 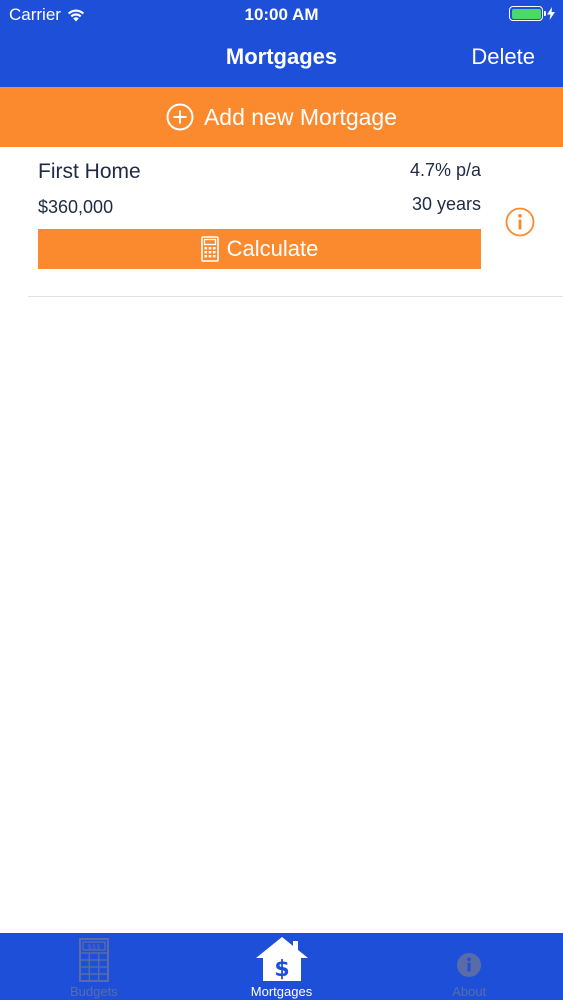 I want to click on add-mortgage-label: Add new Mortgage, so click(x=300, y=116).